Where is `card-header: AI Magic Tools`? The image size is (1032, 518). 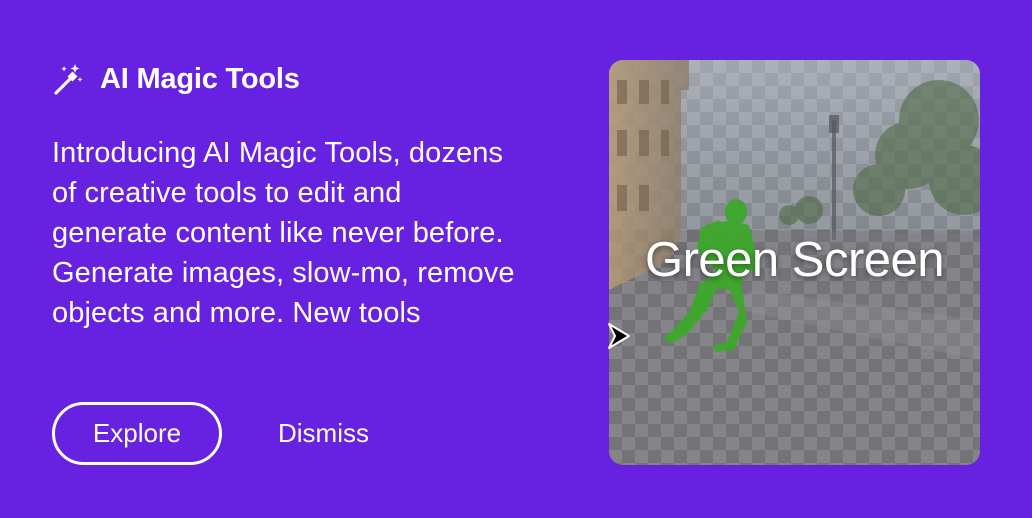 card-header: AI Magic Tools is located at coordinates (176, 79).